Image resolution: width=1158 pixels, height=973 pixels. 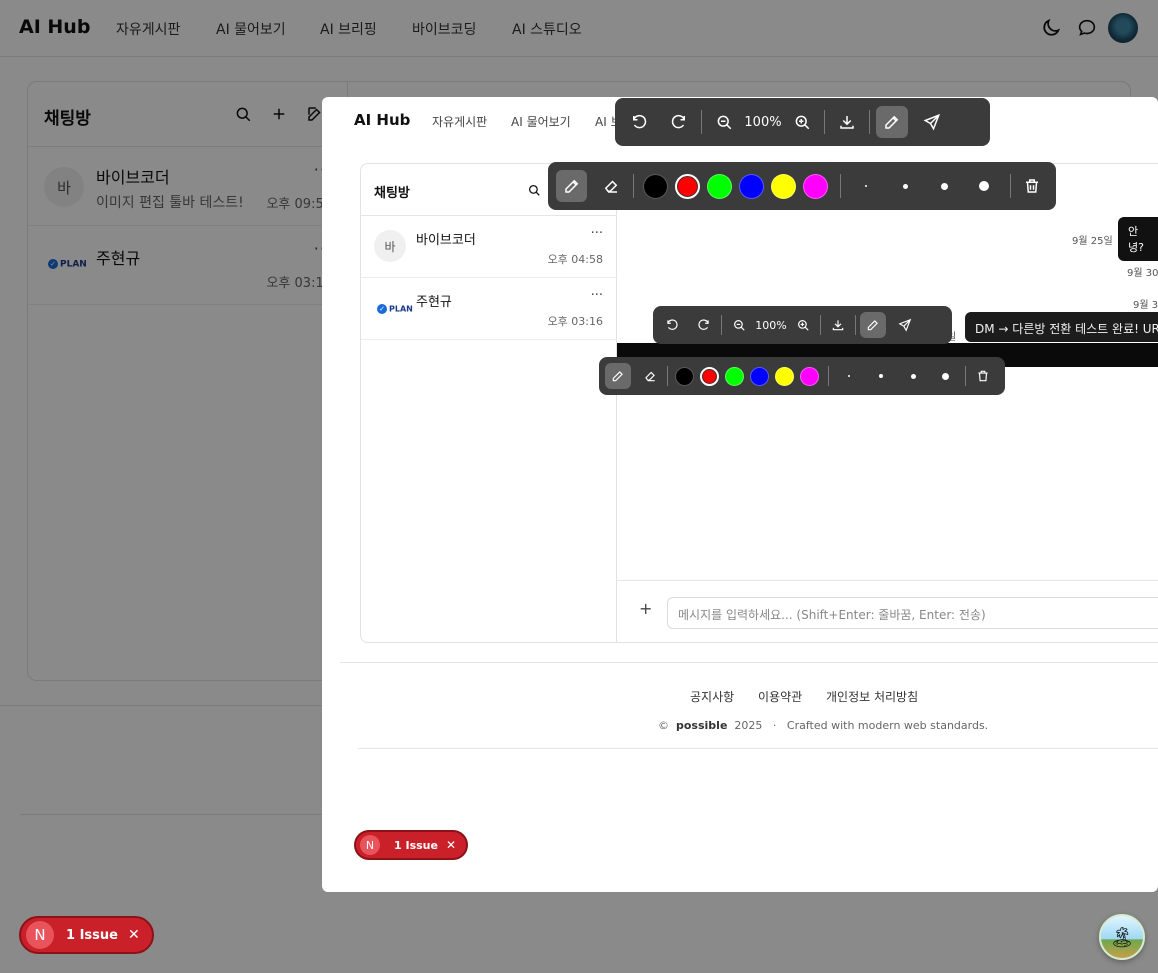 What do you see at coordinates (780, 697) in the screenshot?
I see `footer-link-terms: 이용약관` at bounding box center [780, 697].